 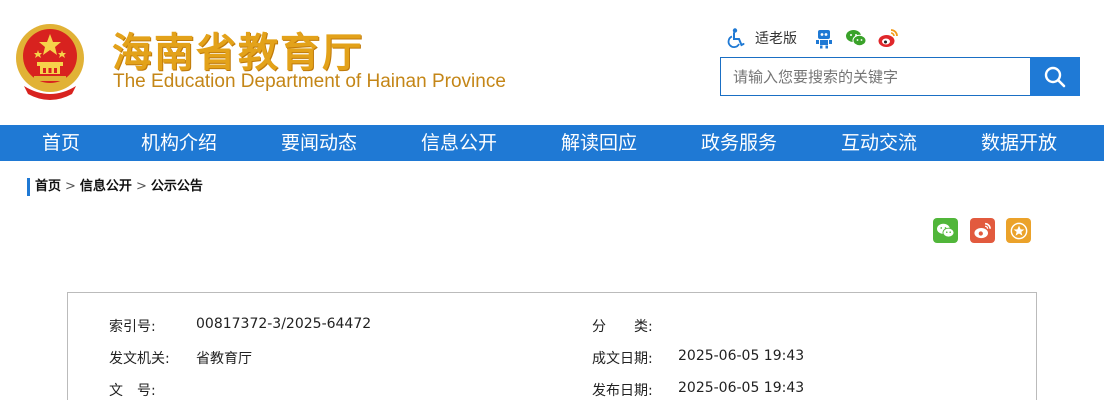 I want to click on index-number-value: 00817372-3/2025-64472, so click(x=284, y=324).